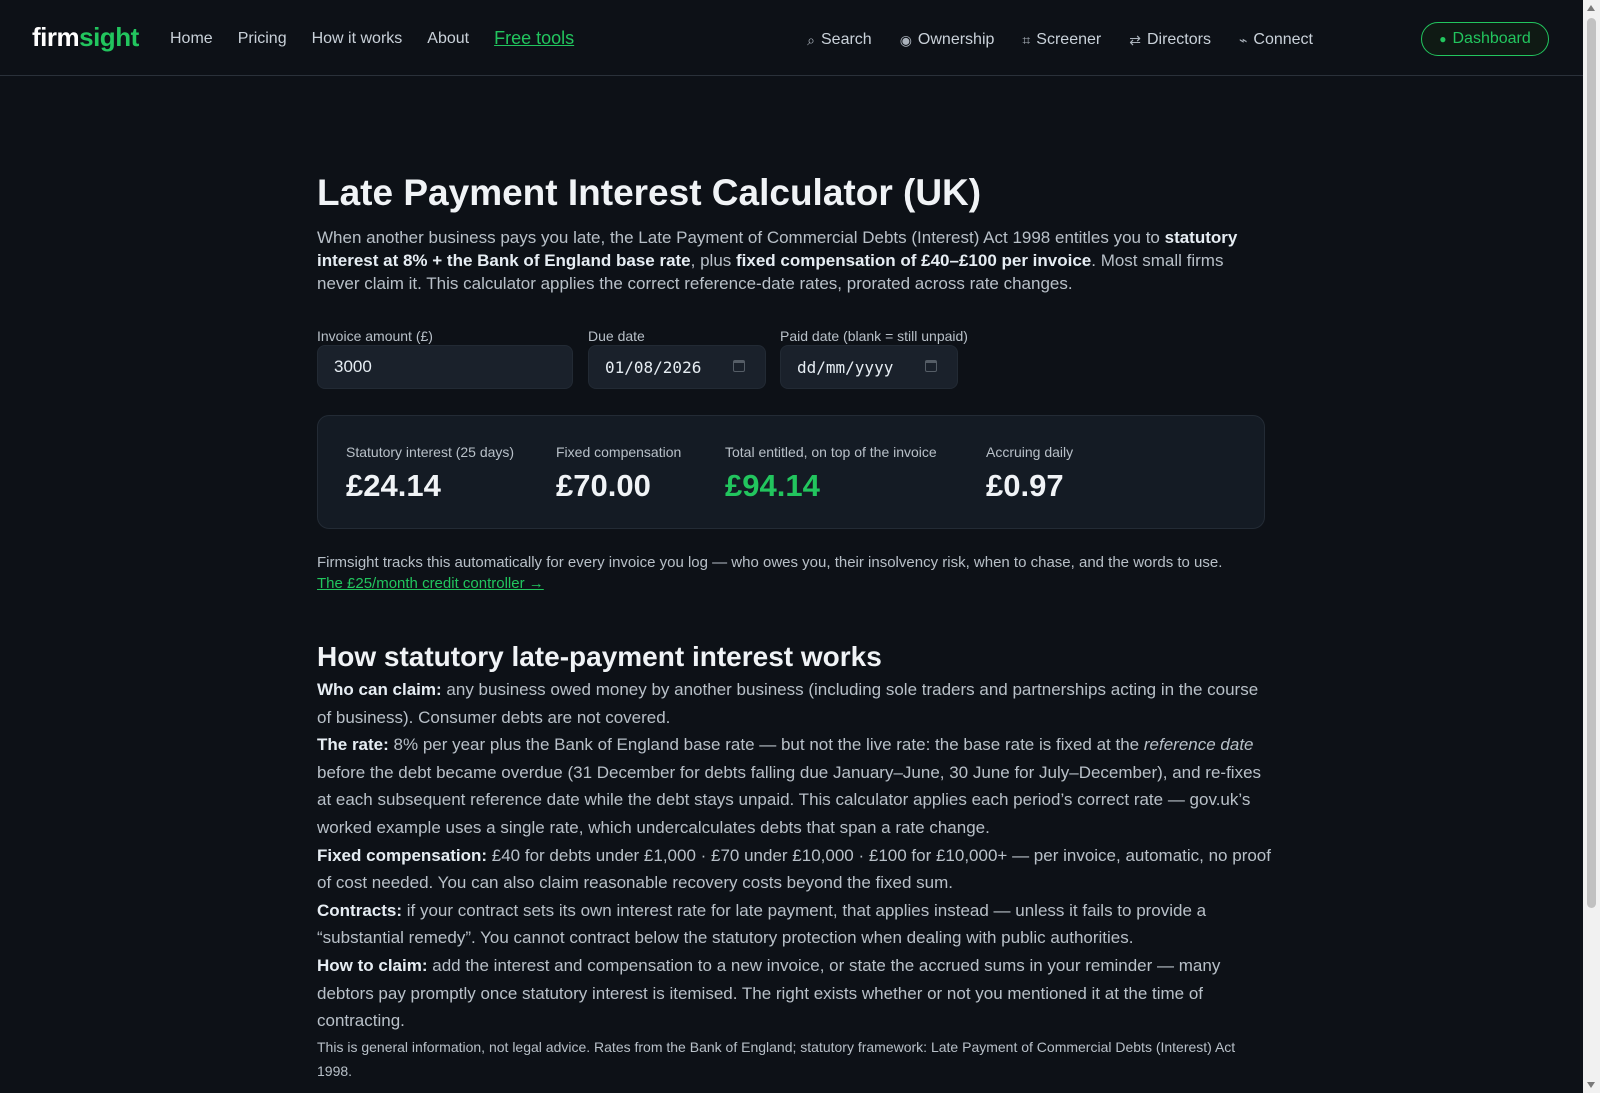 This screenshot has width=1600, height=1093. I want to click on page-title: Late Payment Interest Calculator (UK), so click(649, 192).